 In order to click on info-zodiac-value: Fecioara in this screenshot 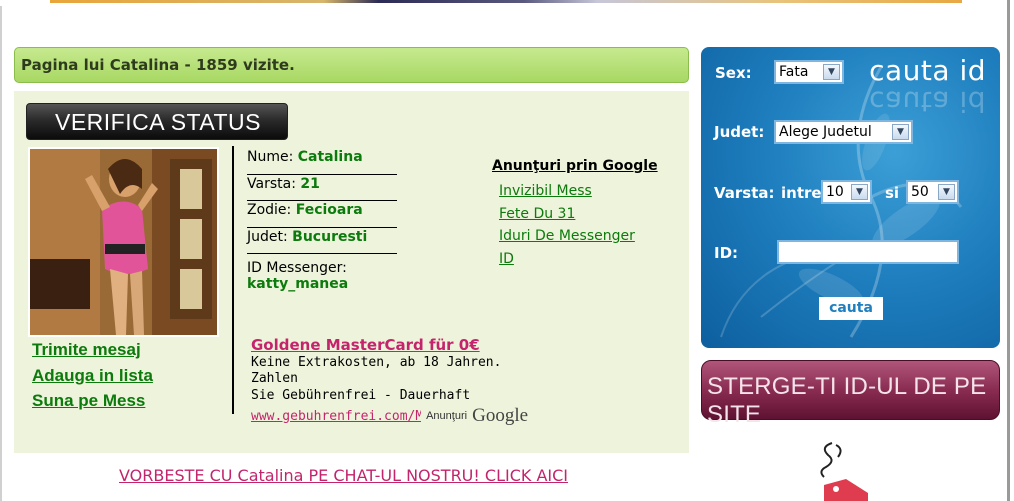, I will do `click(329, 210)`.